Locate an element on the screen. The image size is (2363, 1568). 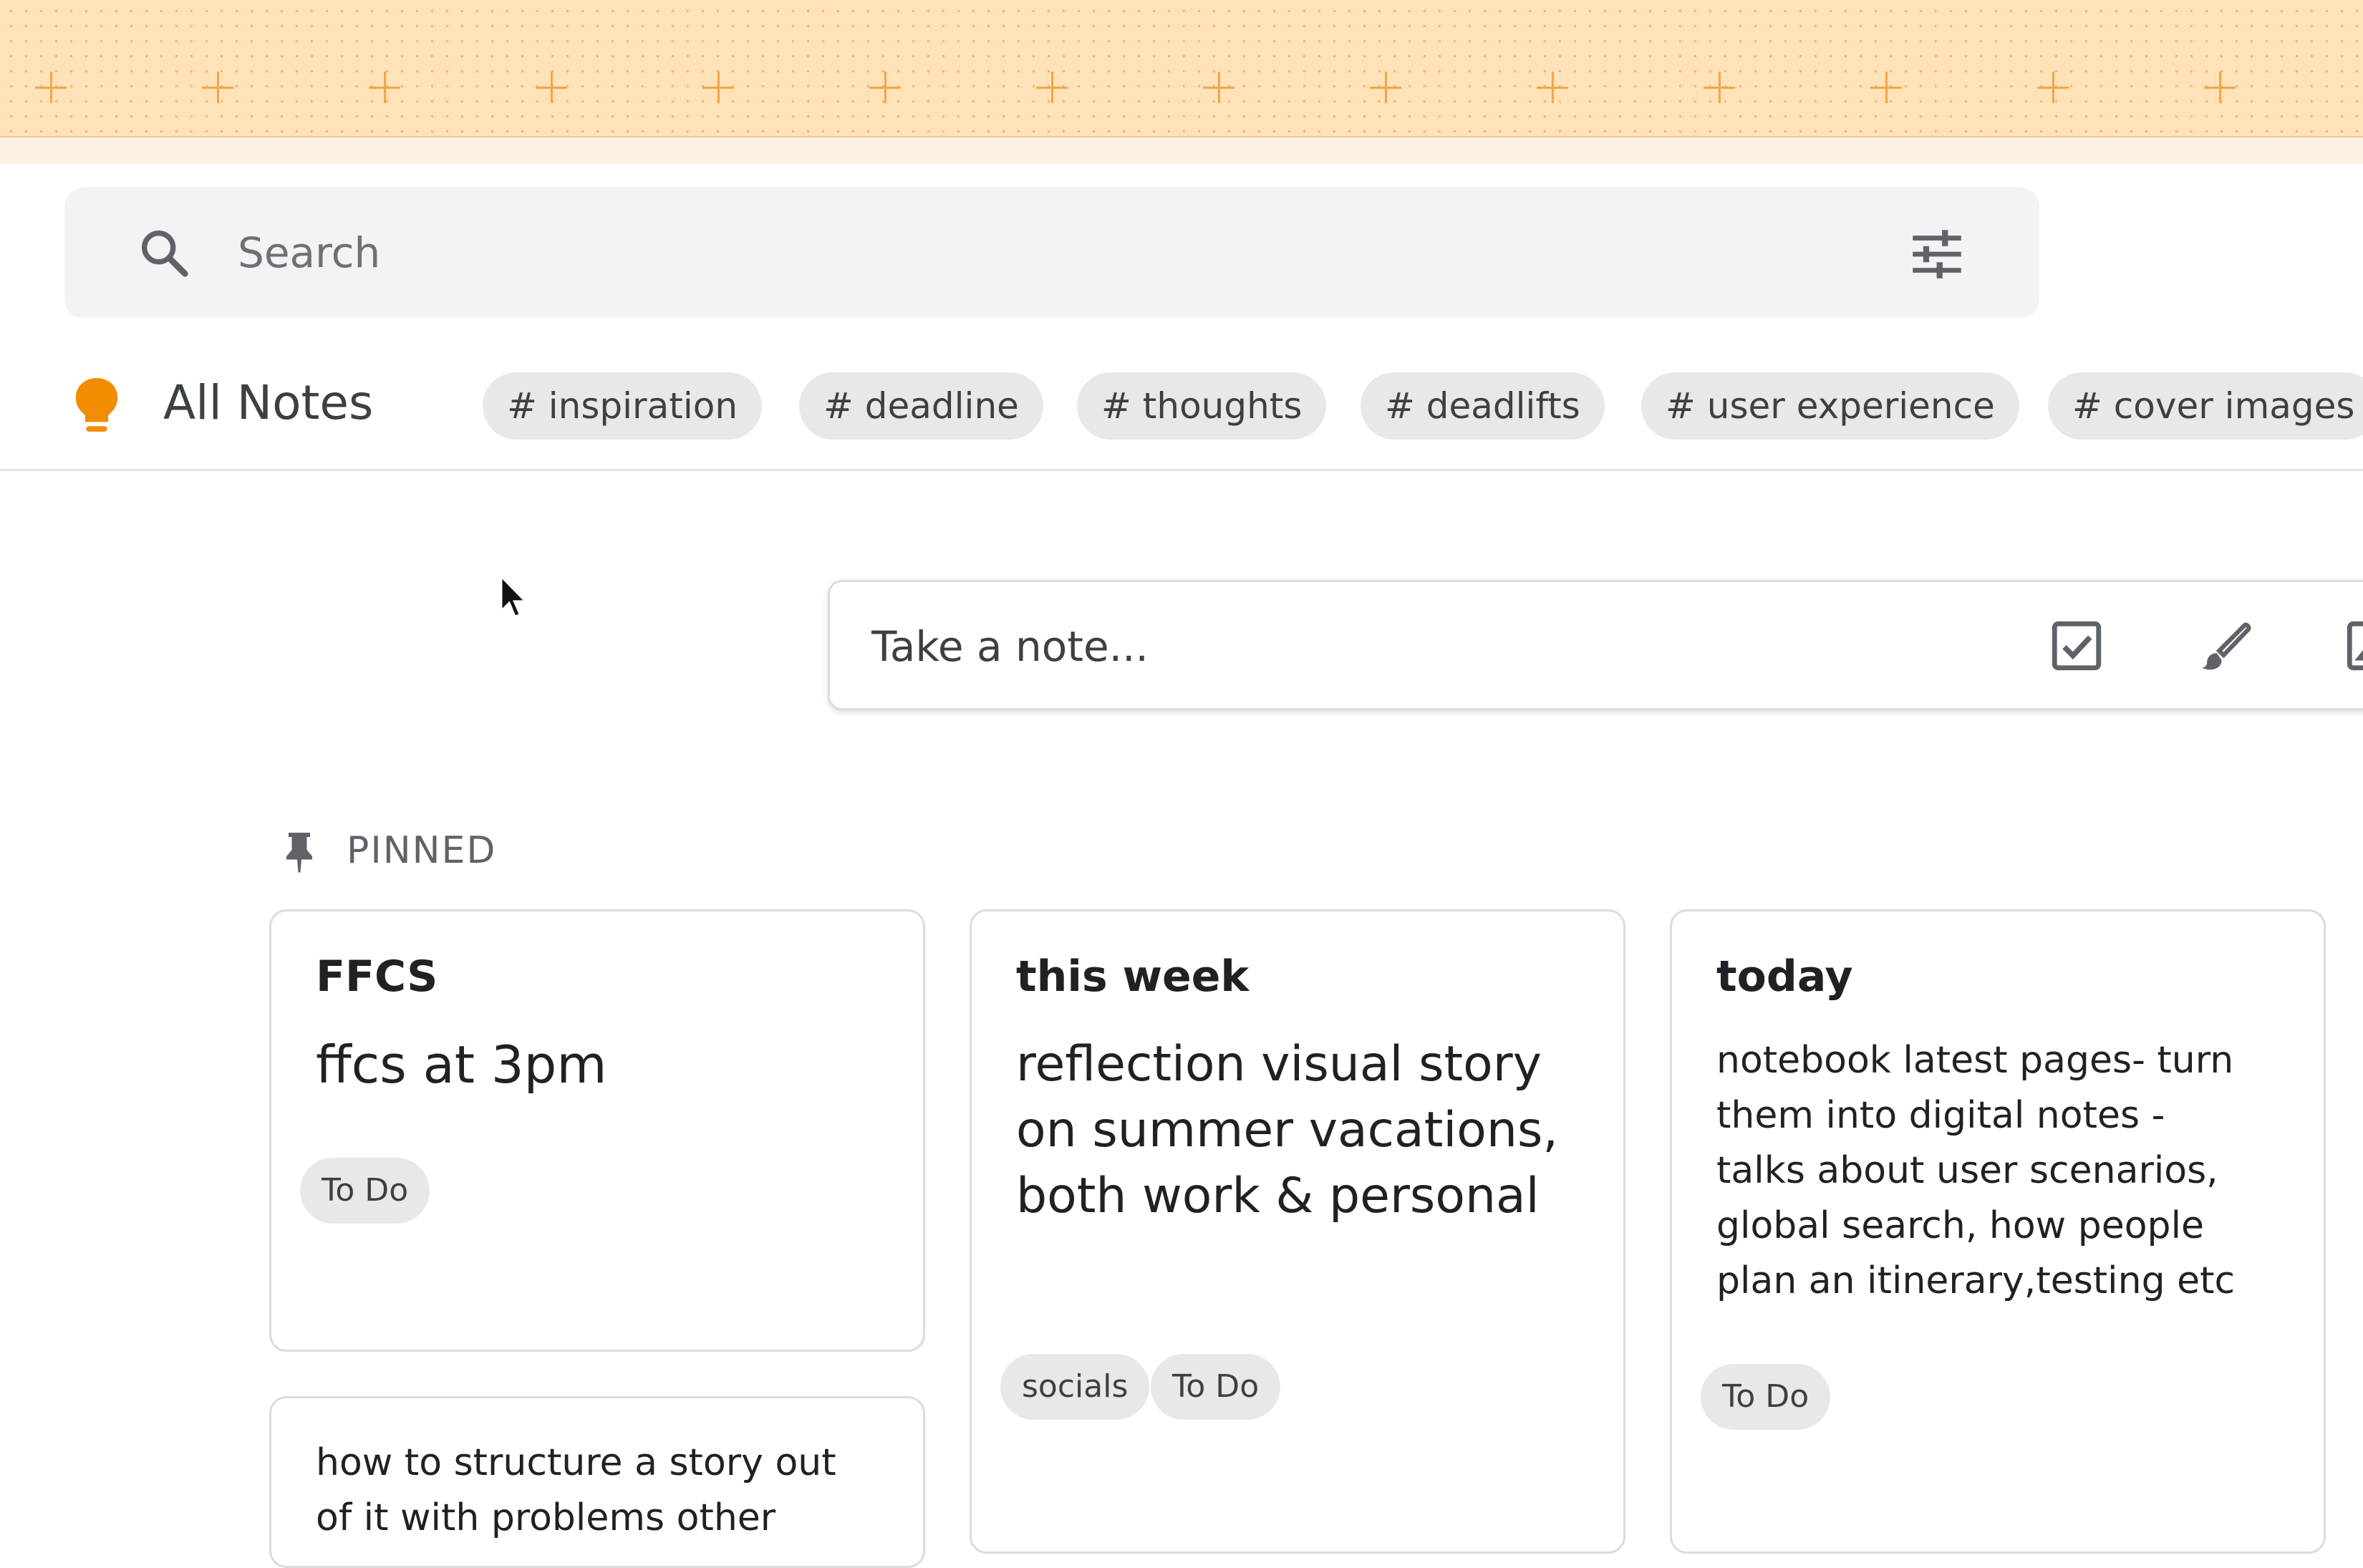
note-body-line: talks about user scenarios, is located at coordinates (1967, 1170).